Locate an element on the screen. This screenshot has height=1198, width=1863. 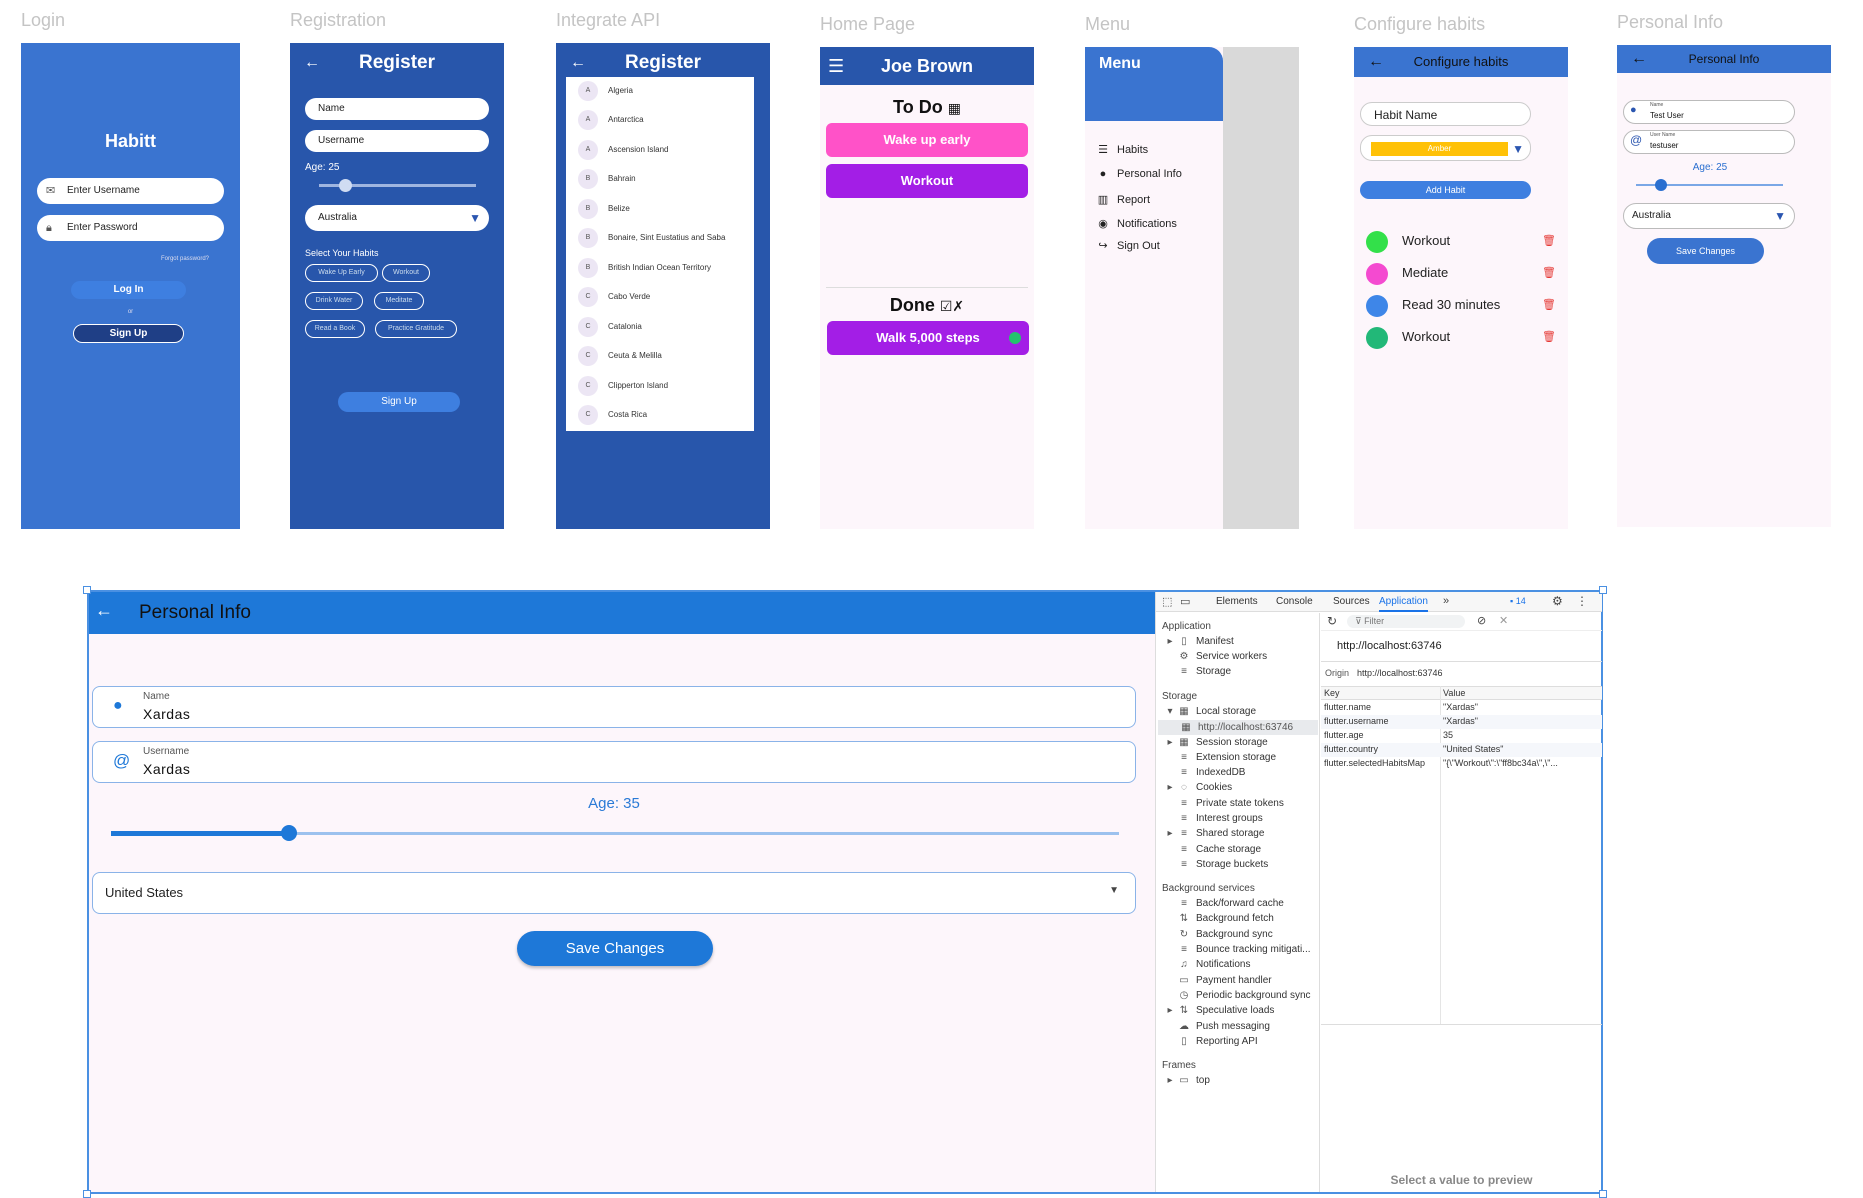
delete-selected-icon: ✕ is located at coordinates (1503, 620).